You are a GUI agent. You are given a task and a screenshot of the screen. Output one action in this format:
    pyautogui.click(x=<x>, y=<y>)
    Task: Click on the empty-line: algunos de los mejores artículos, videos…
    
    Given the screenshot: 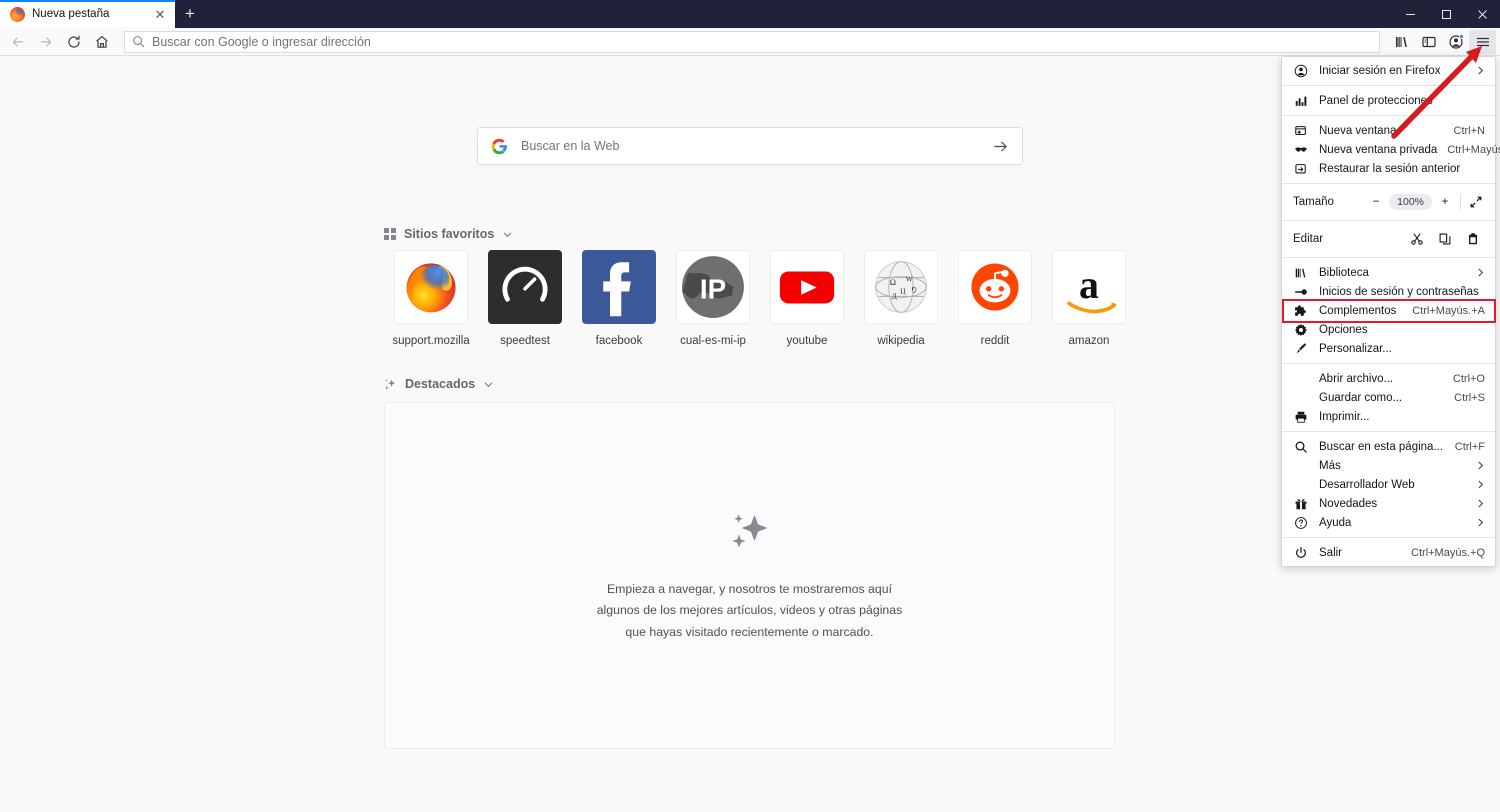 What is the action you would take?
    pyautogui.click(x=749, y=610)
    